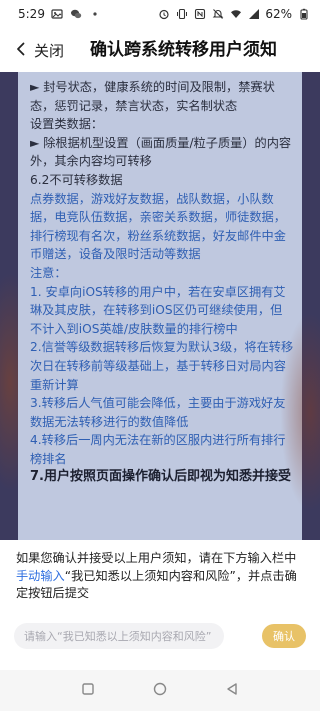 This screenshot has width=320, height=711. What do you see at coordinates (31, 14) in the screenshot?
I see `status-time: 5:29` at bounding box center [31, 14].